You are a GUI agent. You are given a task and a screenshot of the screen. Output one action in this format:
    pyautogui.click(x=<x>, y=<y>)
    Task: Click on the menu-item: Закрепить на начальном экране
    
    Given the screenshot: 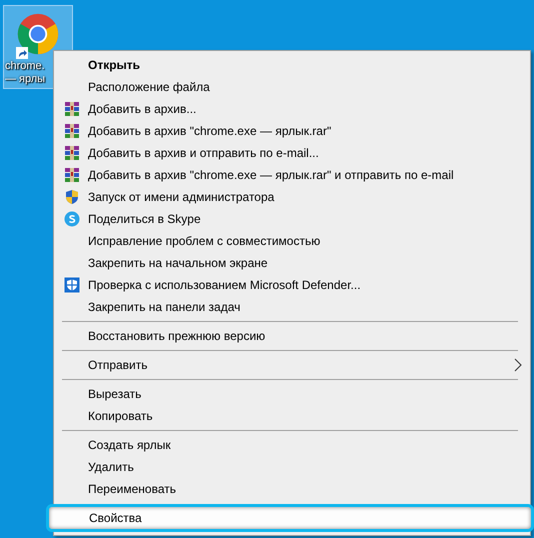 What is the action you would take?
    pyautogui.click(x=292, y=263)
    